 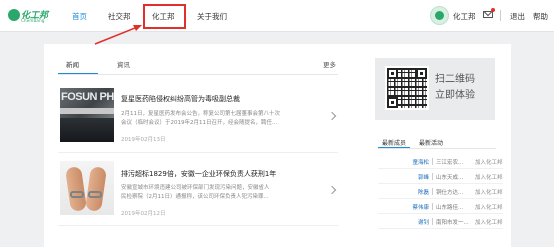 What do you see at coordinates (431, 142) in the screenshot?
I see `tab-new-activities: 最新活动` at bounding box center [431, 142].